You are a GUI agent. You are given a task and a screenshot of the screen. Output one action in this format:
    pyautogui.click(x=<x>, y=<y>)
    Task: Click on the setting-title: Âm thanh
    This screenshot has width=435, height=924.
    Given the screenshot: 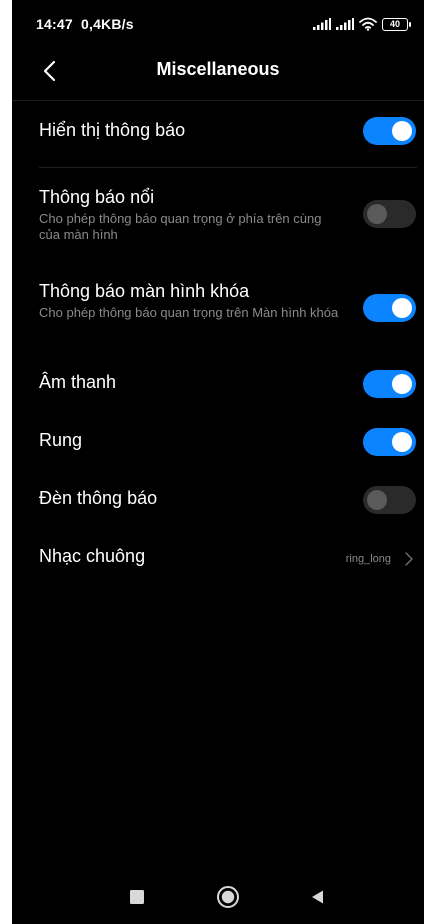 What is the action you would take?
    pyautogui.click(x=78, y=382)
    